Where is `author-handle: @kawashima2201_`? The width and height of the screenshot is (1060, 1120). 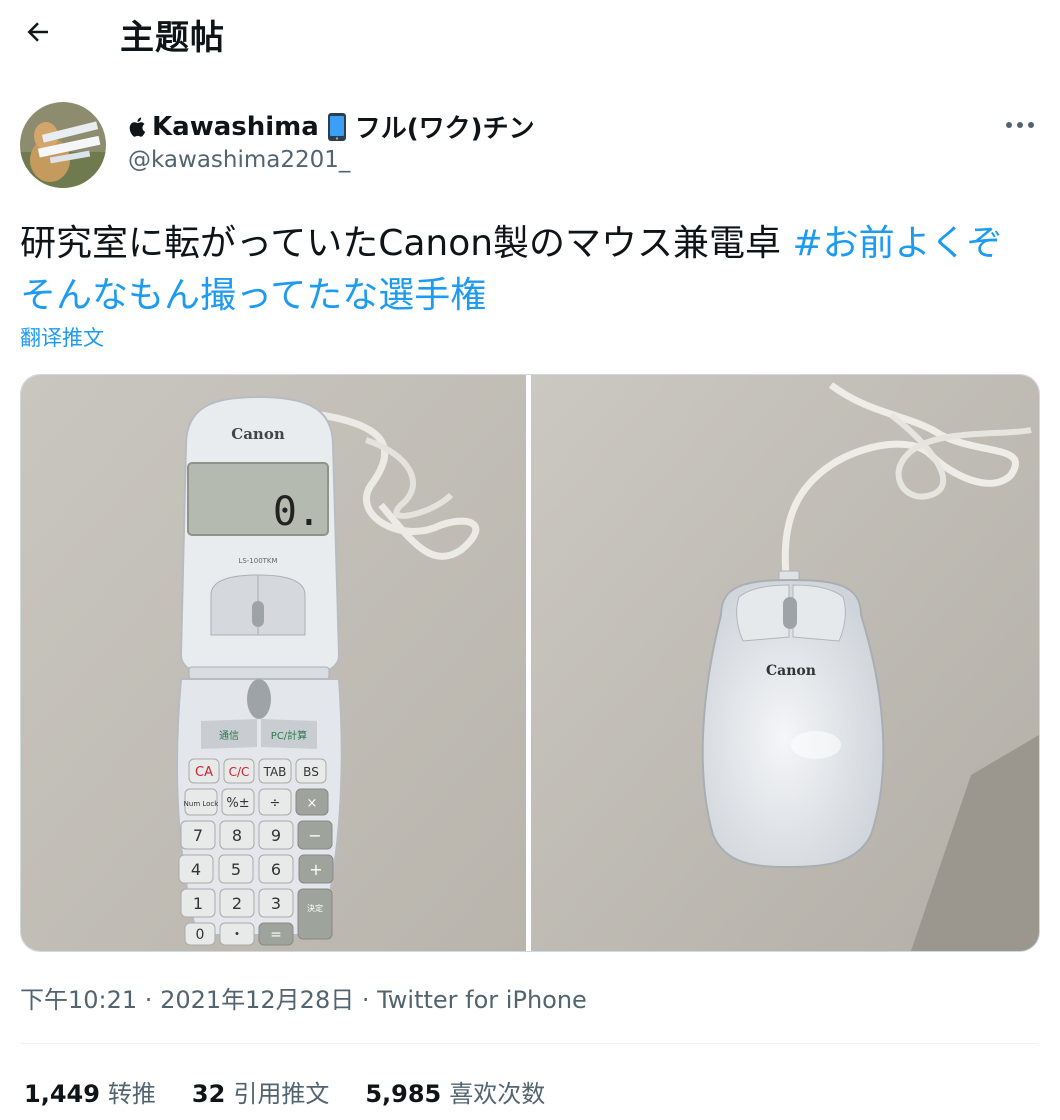 author-handle: @kawashima2201_ is located at coordinates (239, 160).